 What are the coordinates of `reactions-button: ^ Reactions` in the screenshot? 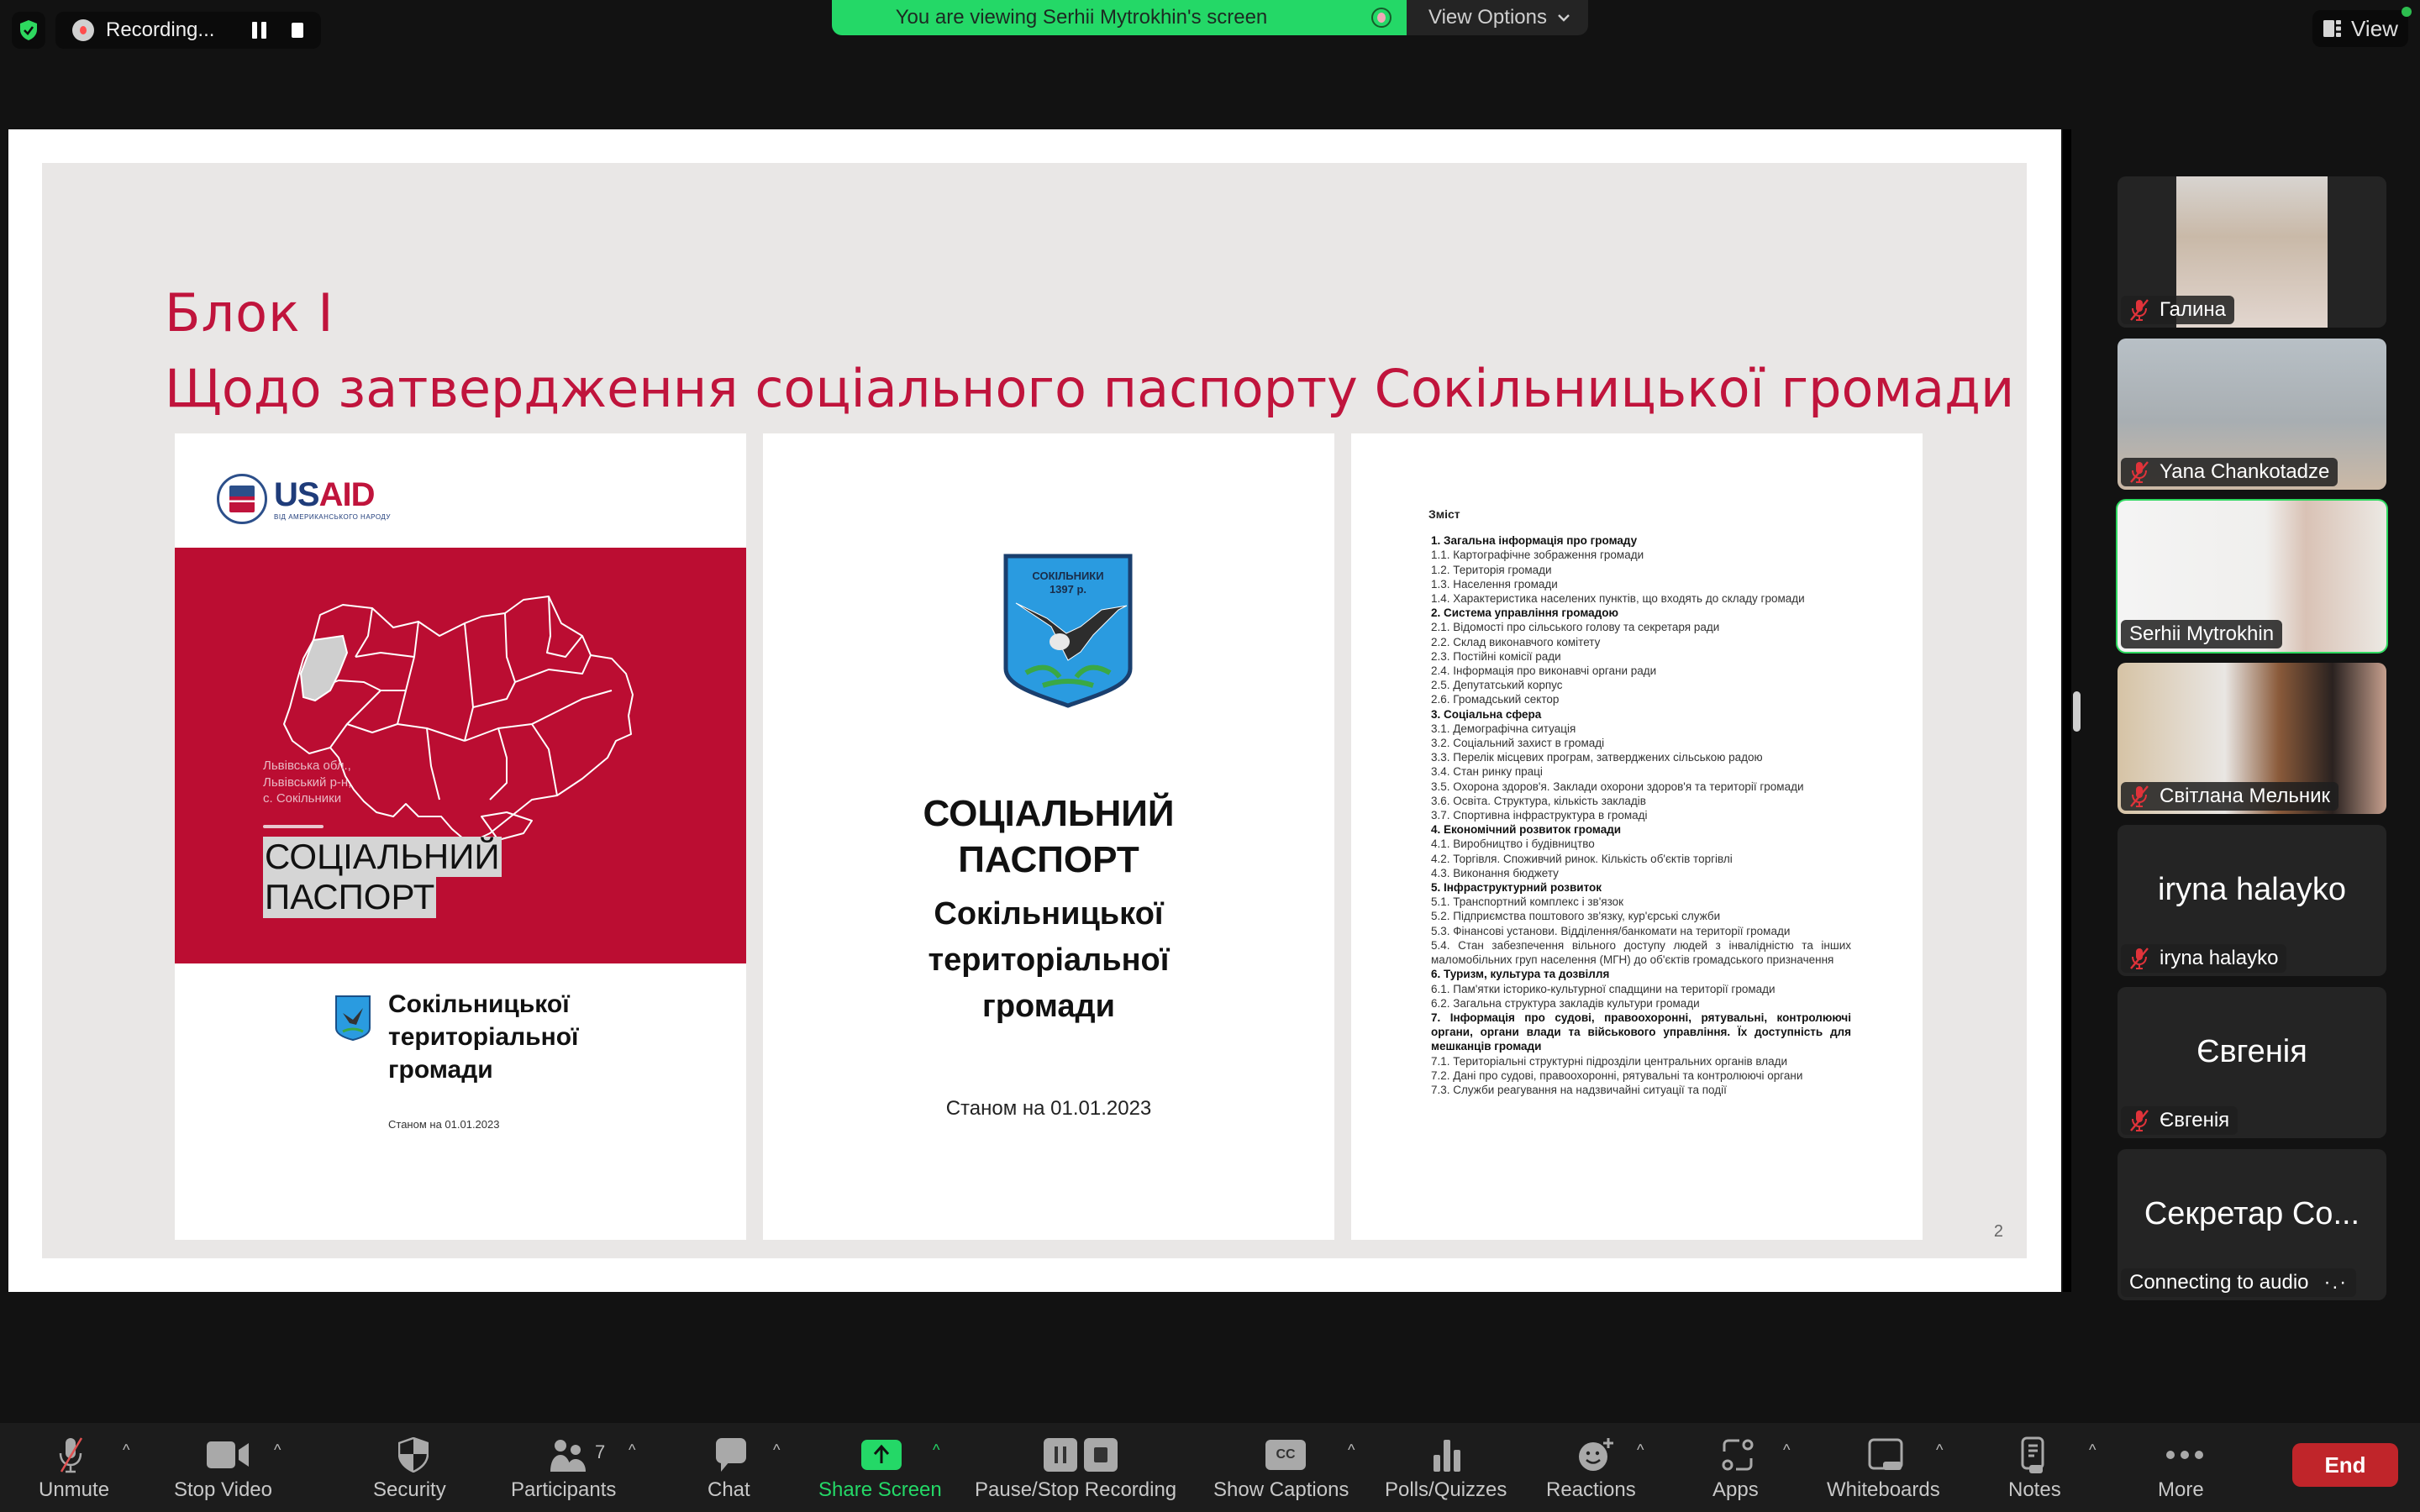 It's located at (1600, 1467).